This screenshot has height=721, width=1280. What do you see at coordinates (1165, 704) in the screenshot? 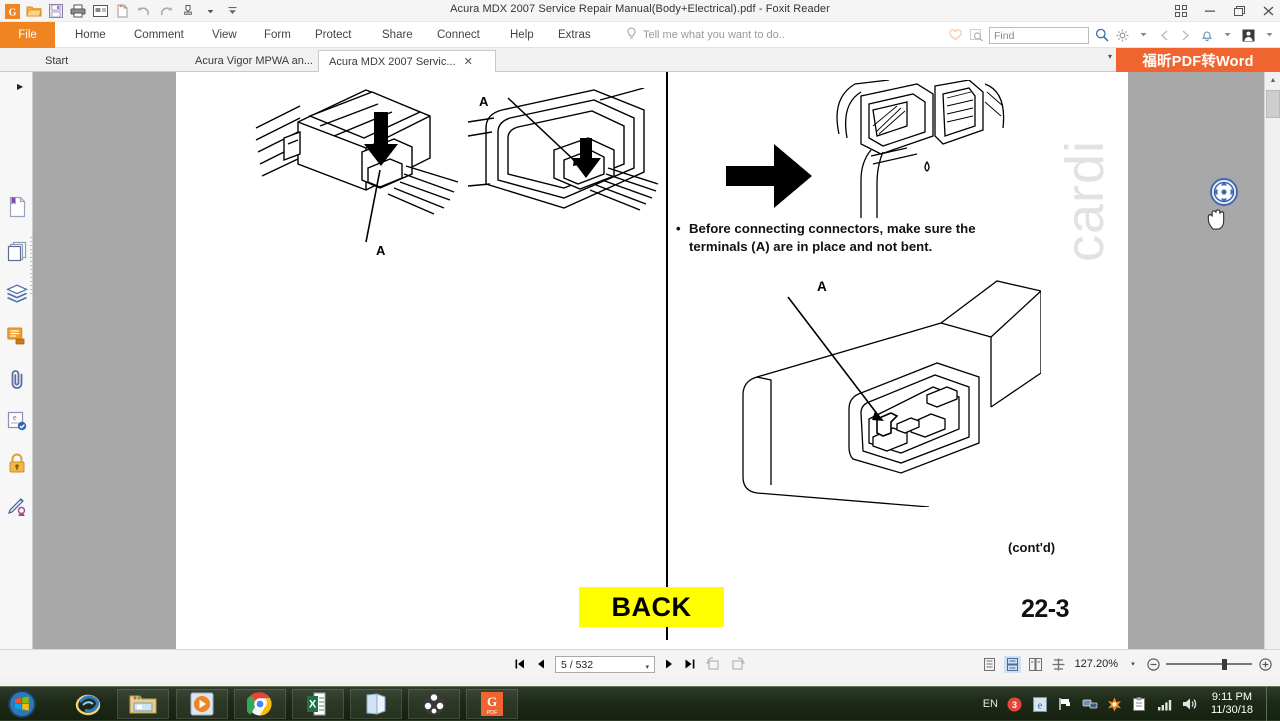
I see `wifi-signal-icon` at bounding box center [1165, 704].